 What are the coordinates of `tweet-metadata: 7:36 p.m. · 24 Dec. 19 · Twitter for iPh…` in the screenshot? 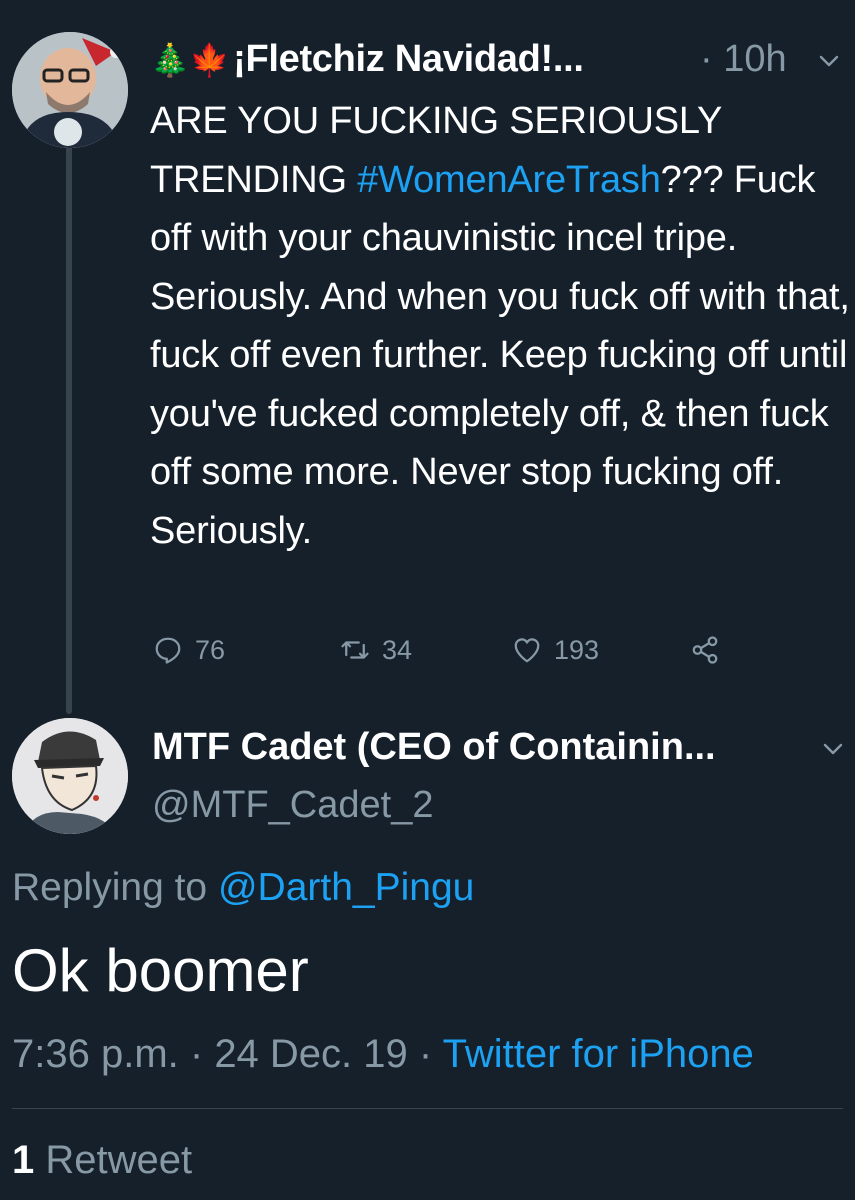 It's located at (383, 1054).